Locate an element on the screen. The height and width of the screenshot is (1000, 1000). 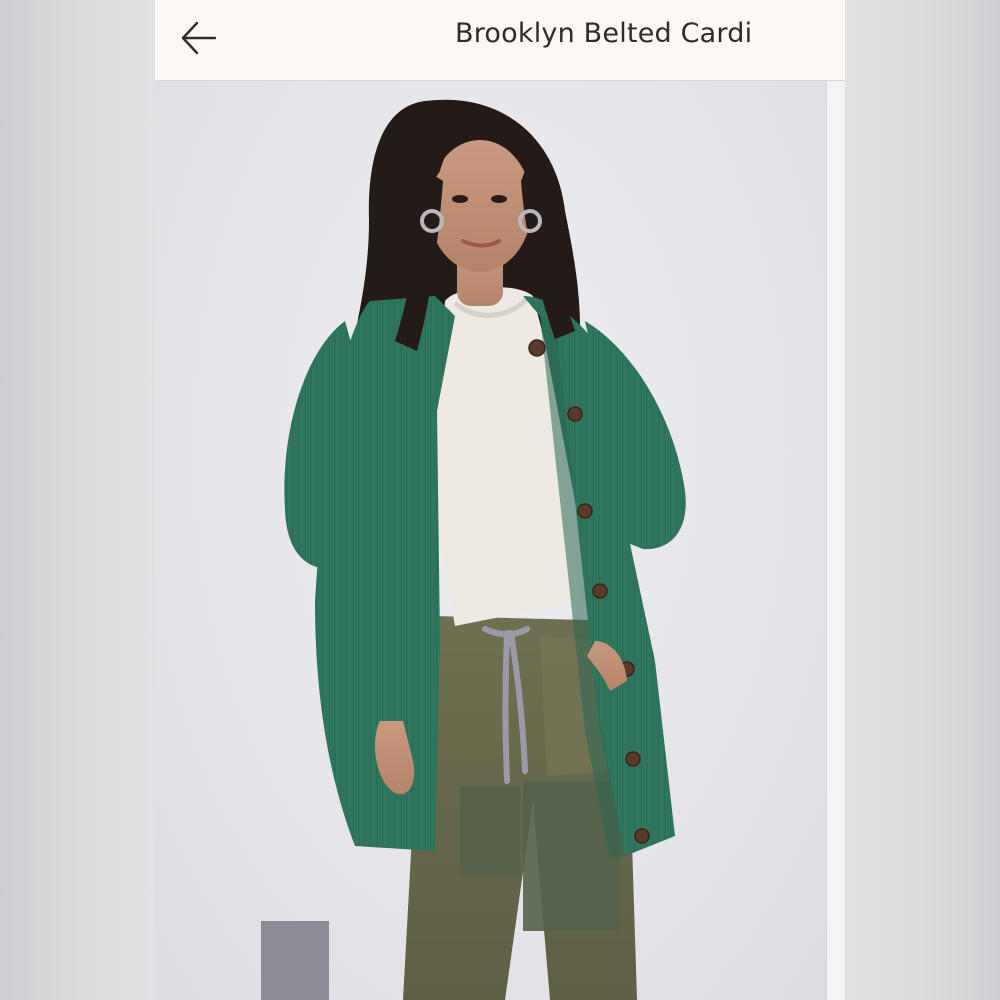
top-navigation-bar: Brooklyn Belted Cardi is located at coordinates (500, 40).